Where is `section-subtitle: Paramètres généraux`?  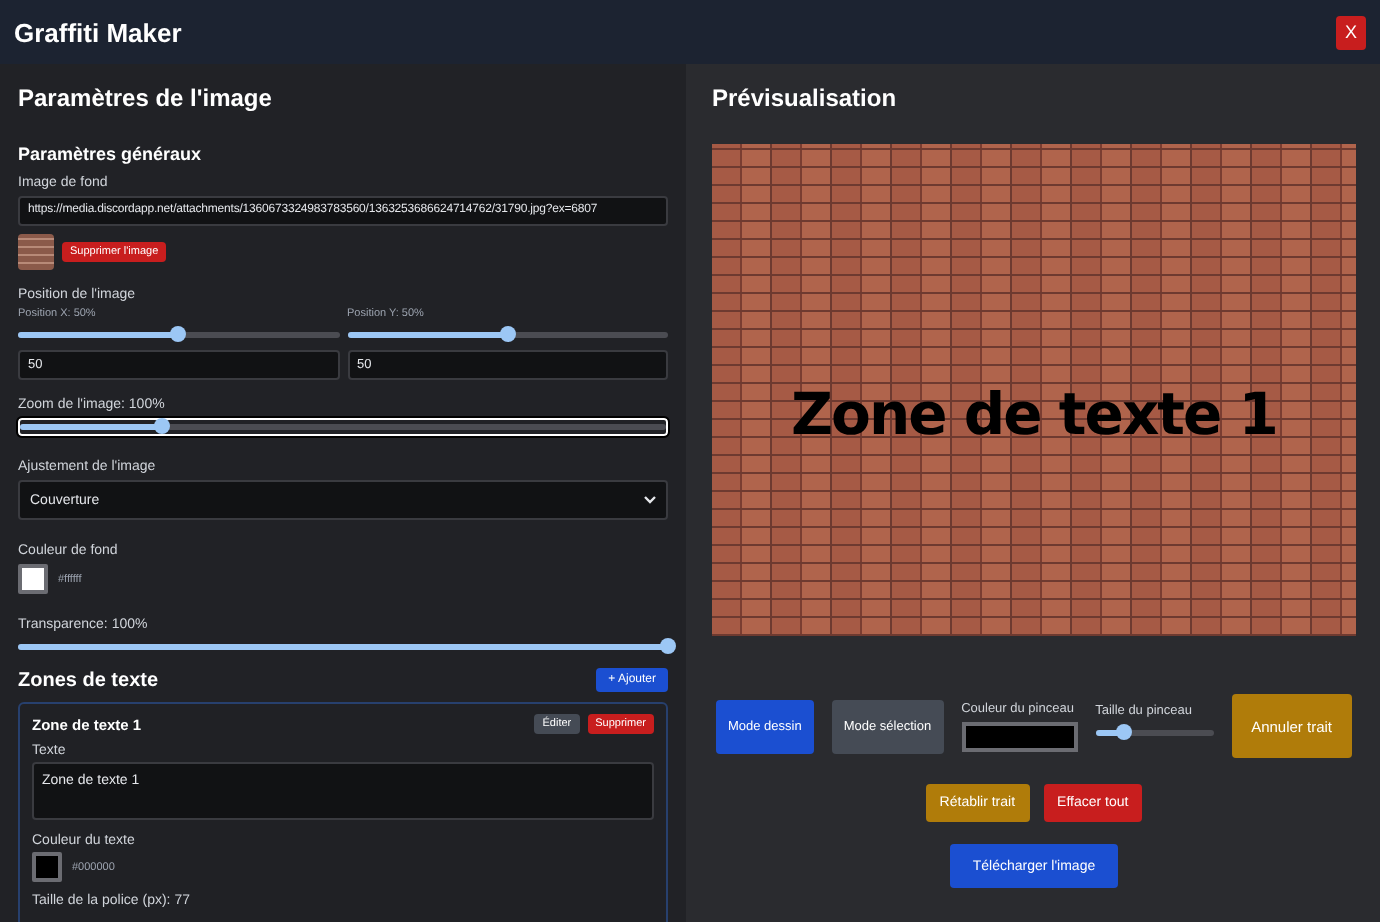
section-subtitle: Paramètres généraux is located at coordinates (111, 154).